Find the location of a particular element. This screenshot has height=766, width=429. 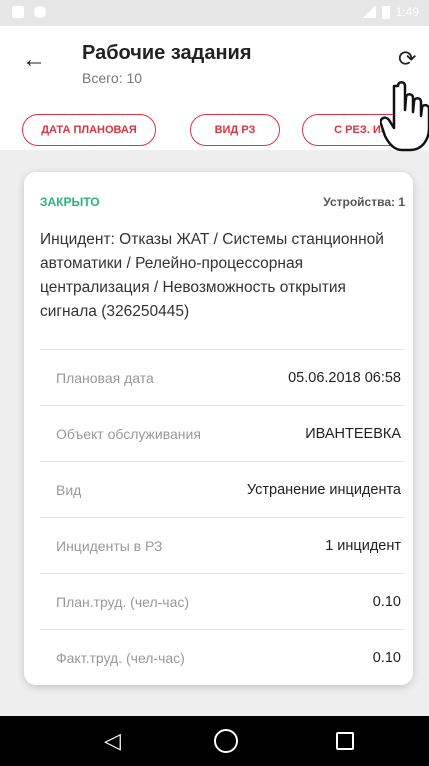

back-arrow-icon: ← is located at coordinates (34, 60).